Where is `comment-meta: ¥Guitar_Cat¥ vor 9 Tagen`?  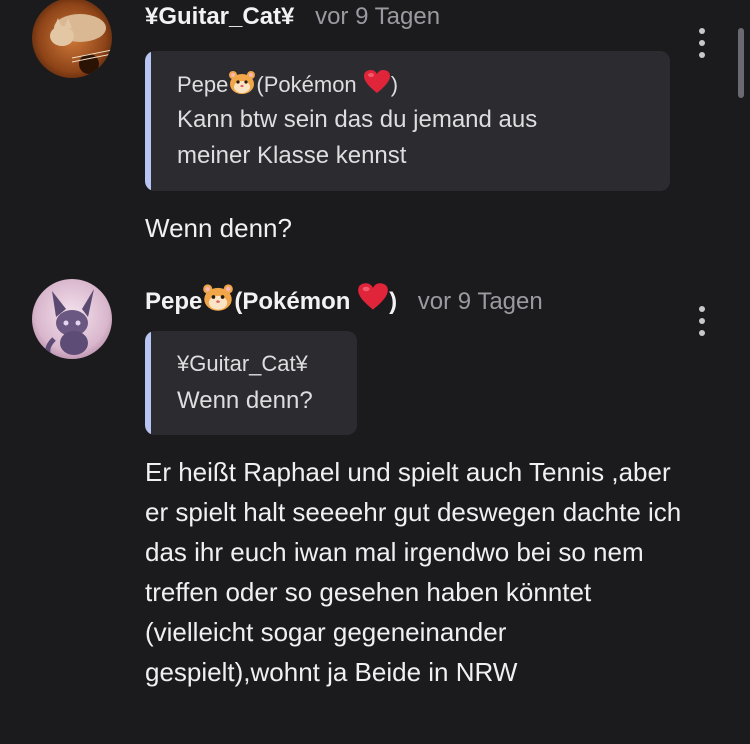 comment-meta: ¥Guitar_Cat¥ vor 9 Tagen is located at coordinates (292, 17).